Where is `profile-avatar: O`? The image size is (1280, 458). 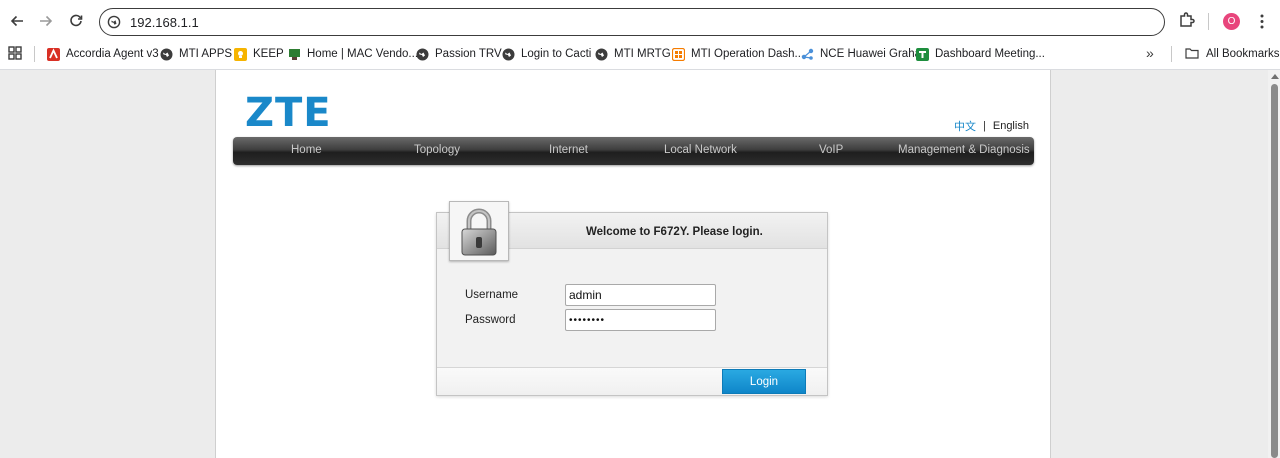
profile-avatar: O is located at coordinates (1231, 21).